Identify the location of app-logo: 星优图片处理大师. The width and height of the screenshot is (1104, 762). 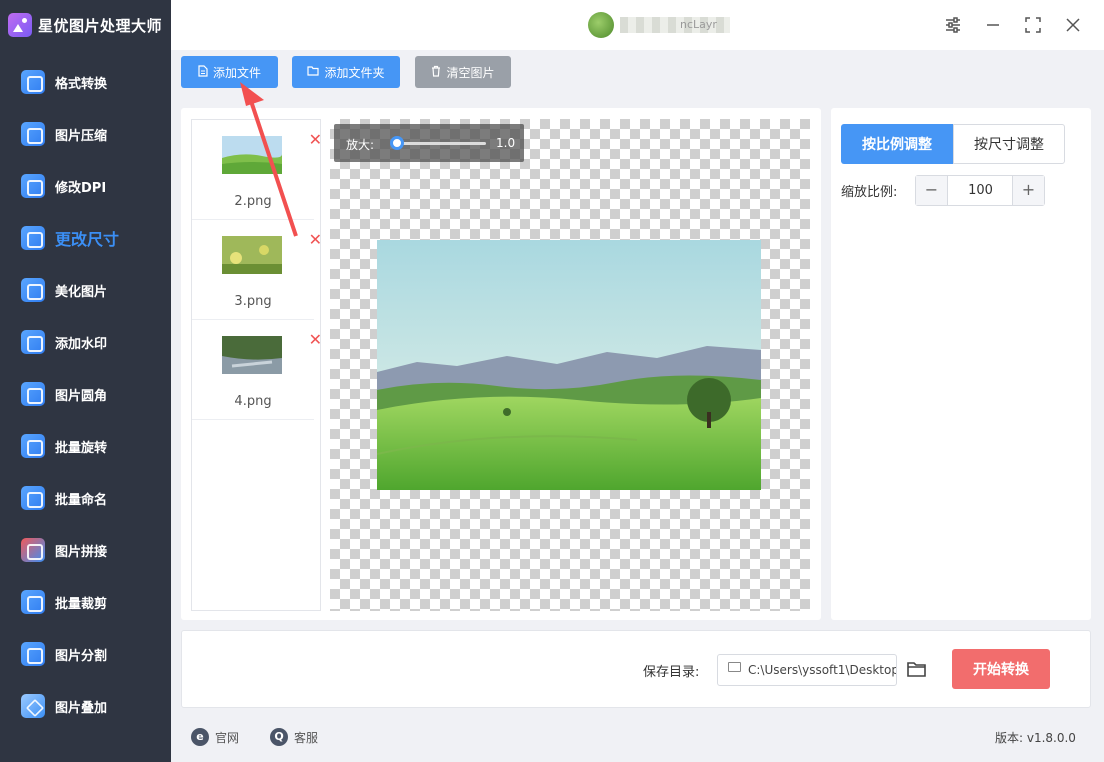
(85, 25).